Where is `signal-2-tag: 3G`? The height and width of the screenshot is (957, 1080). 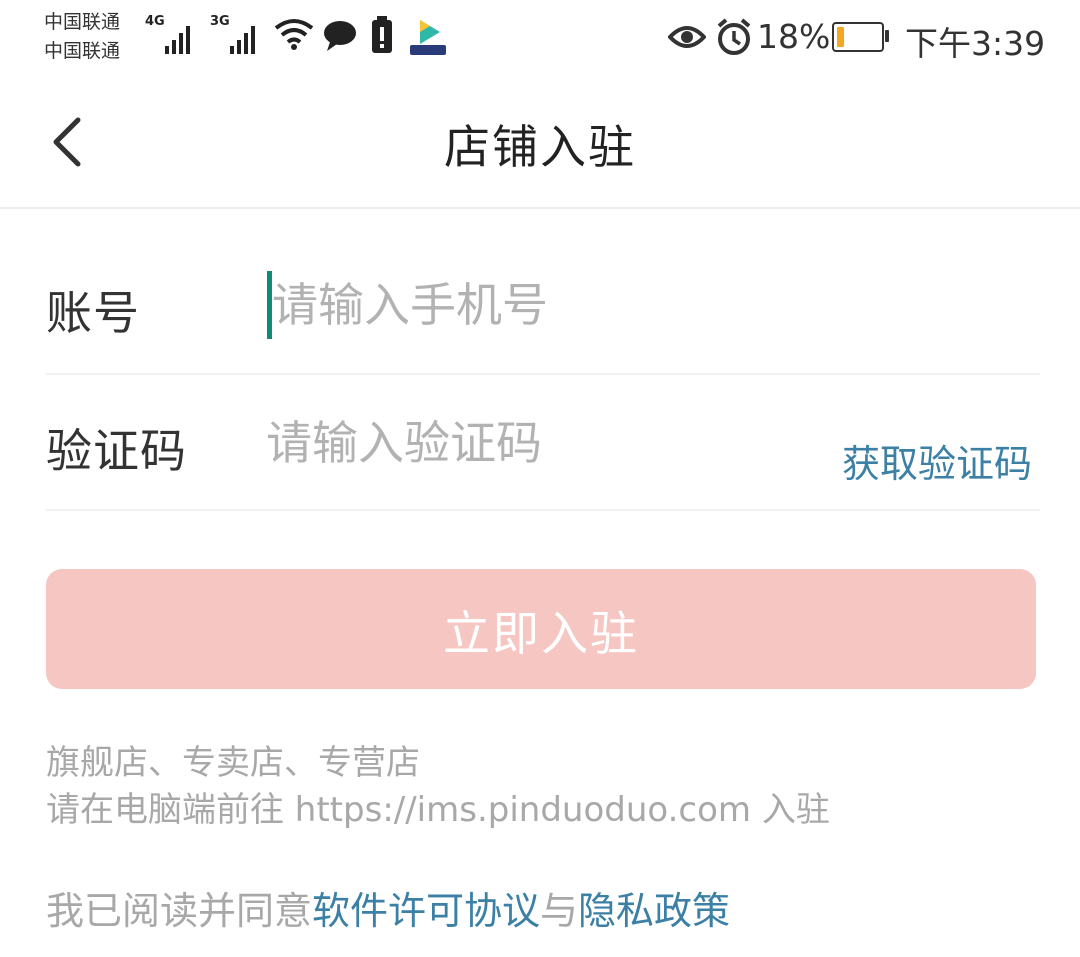 signal-2-tag: 3G is located at coordinates (220, 21).